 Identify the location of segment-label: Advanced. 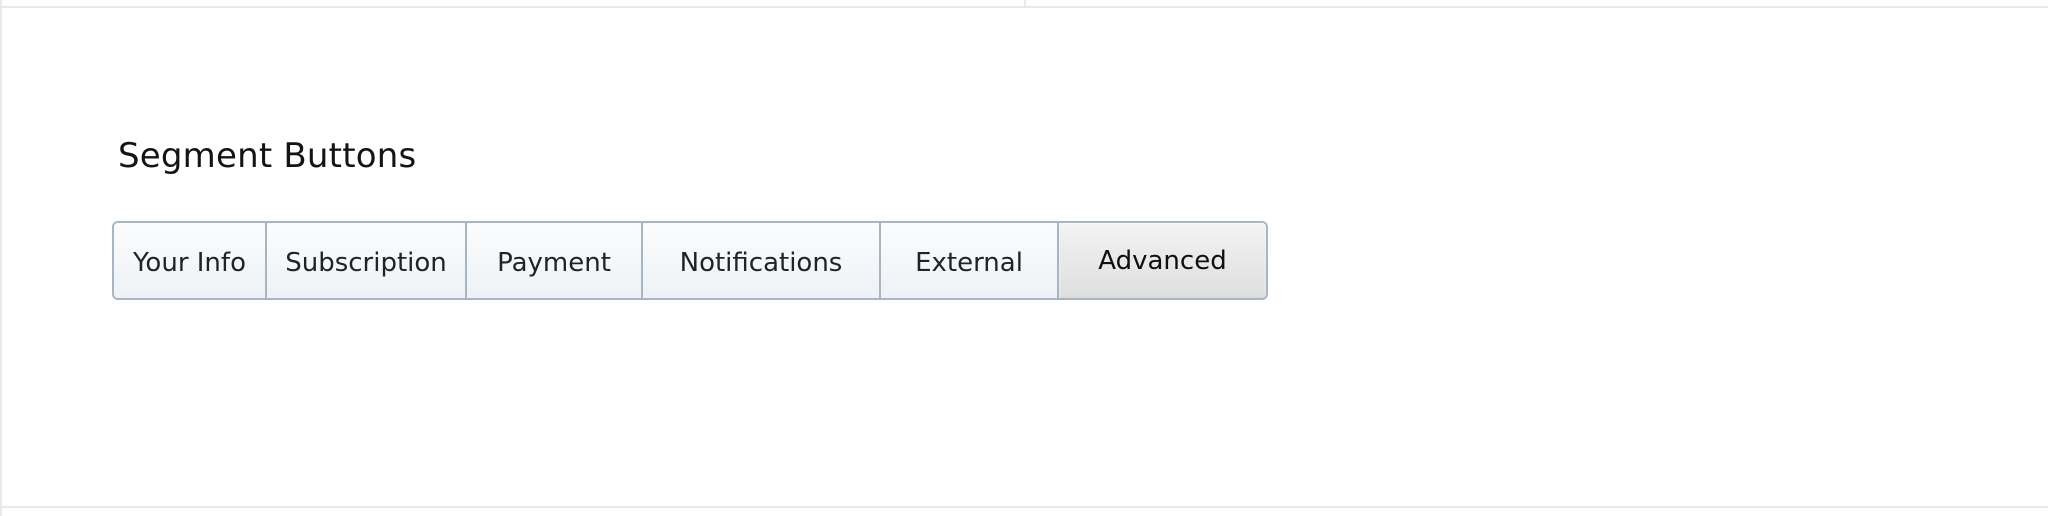
(1162, 260).